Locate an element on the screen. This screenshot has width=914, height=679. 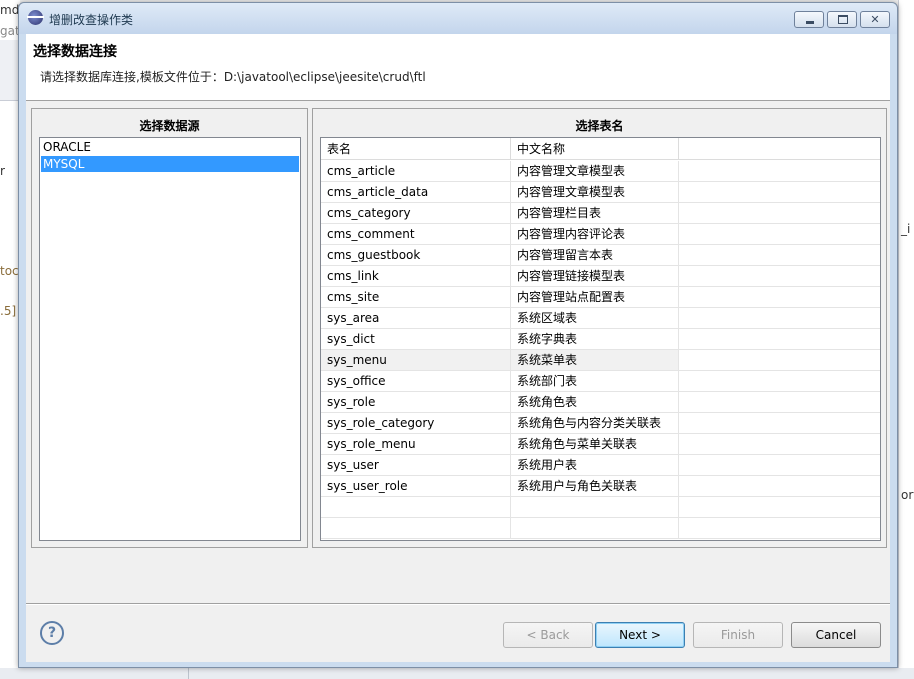
background-text: toc is located at coordinates (9, 271).